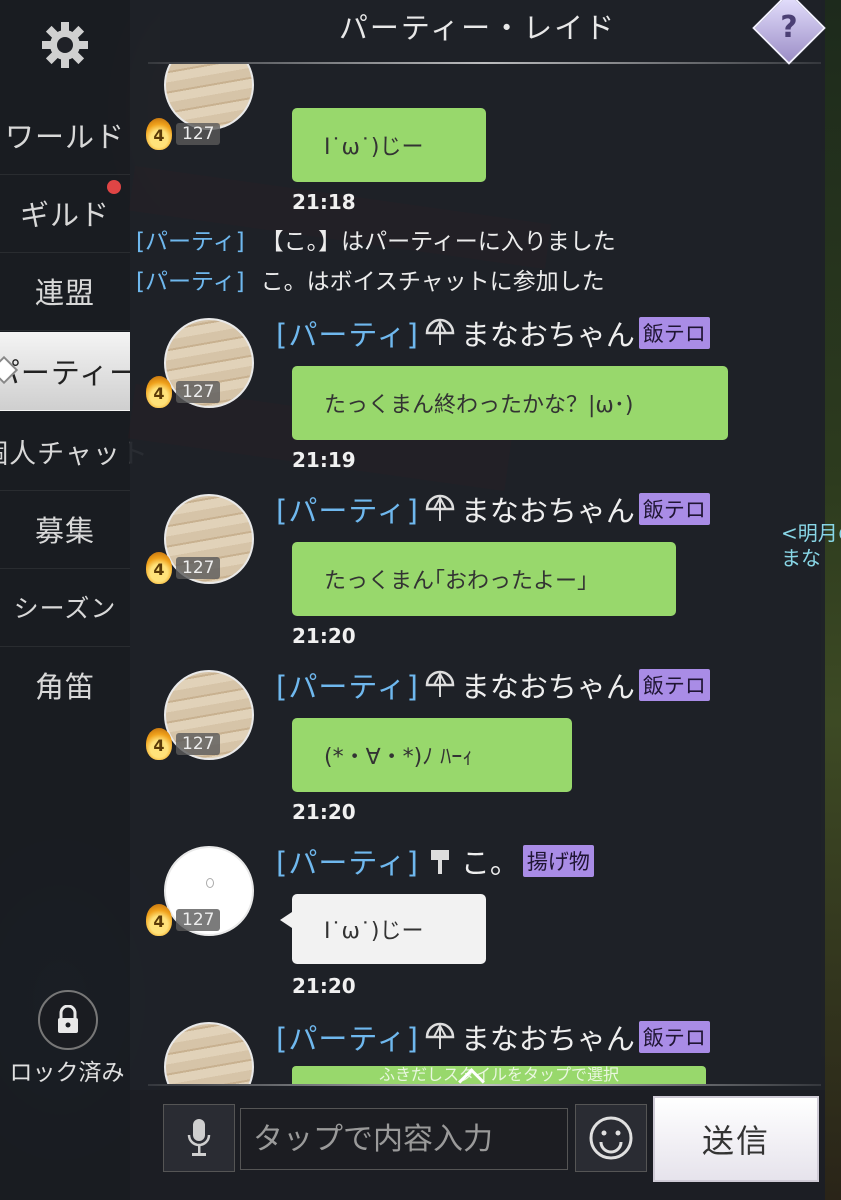 Image resolution: width=841 pixels, height=1200 pixels. I want to click on smiley-icon, so click(611, 1138).